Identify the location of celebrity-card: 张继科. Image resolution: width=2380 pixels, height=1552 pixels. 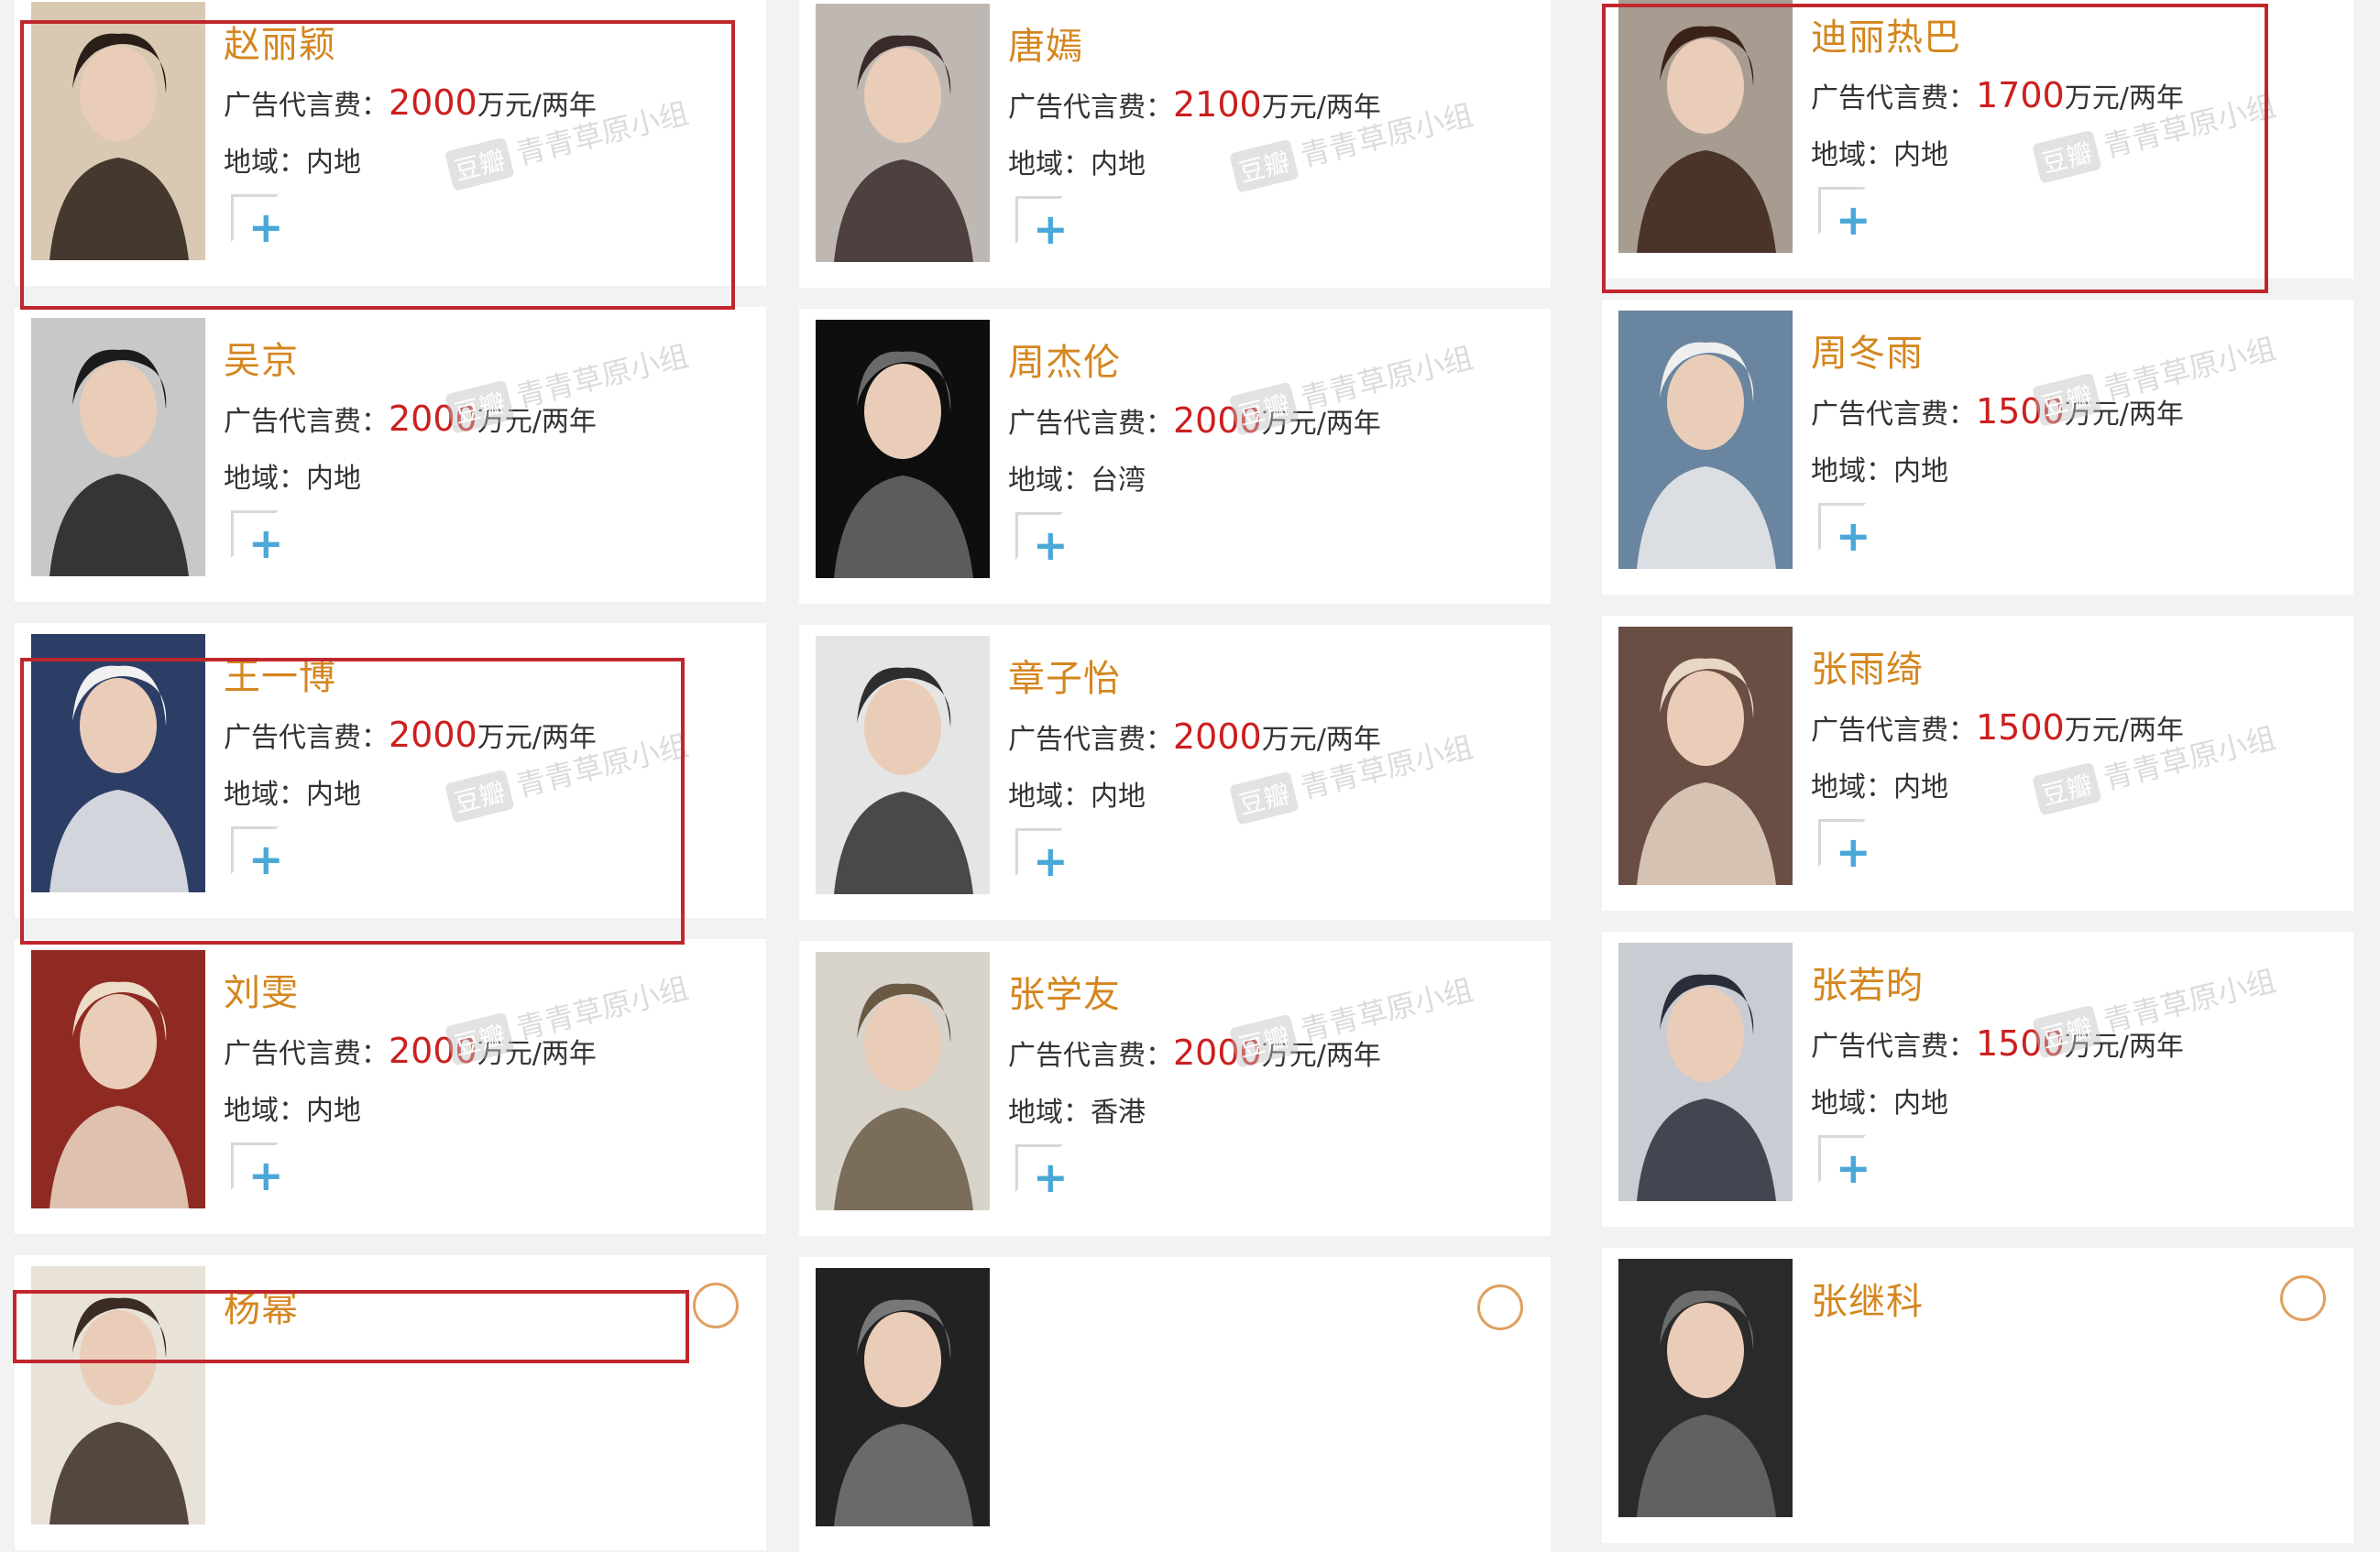
(1977, 1395).